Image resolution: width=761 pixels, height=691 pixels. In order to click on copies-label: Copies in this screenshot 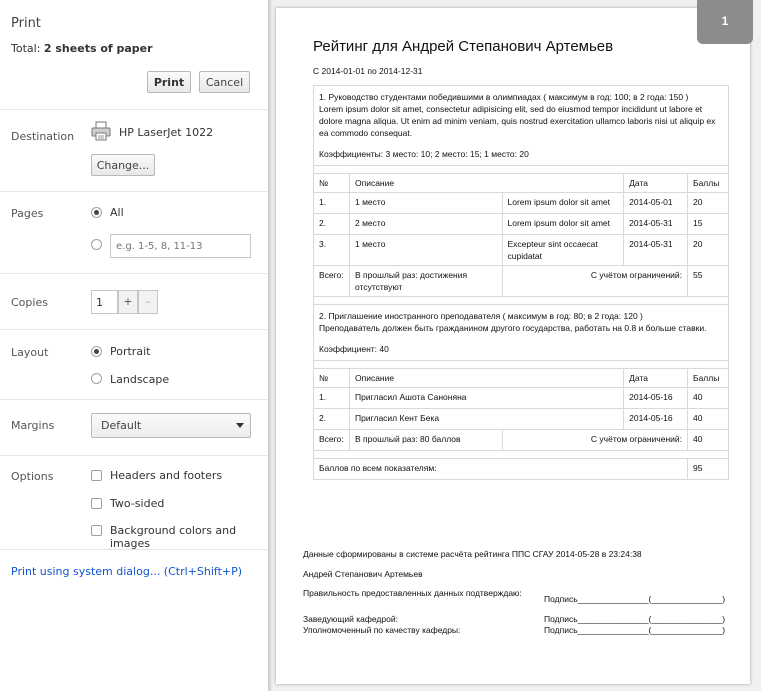, I will do `click(29, 302)`.